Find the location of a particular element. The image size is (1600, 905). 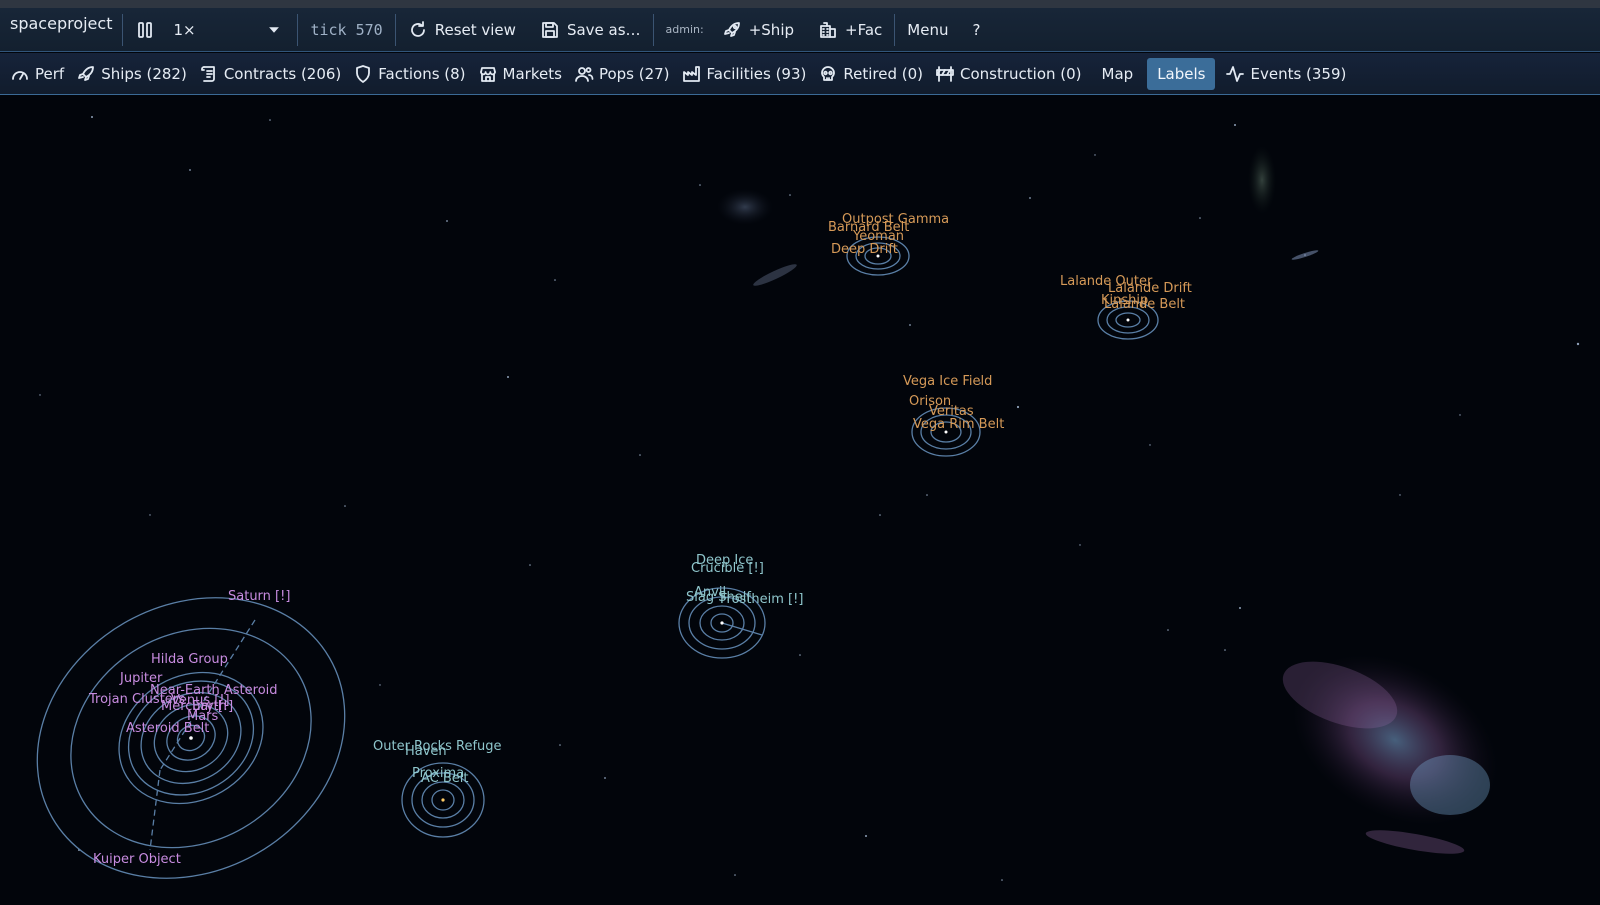

nav-contracts-label: Contracts (206) is located at coordinates (282, 73).